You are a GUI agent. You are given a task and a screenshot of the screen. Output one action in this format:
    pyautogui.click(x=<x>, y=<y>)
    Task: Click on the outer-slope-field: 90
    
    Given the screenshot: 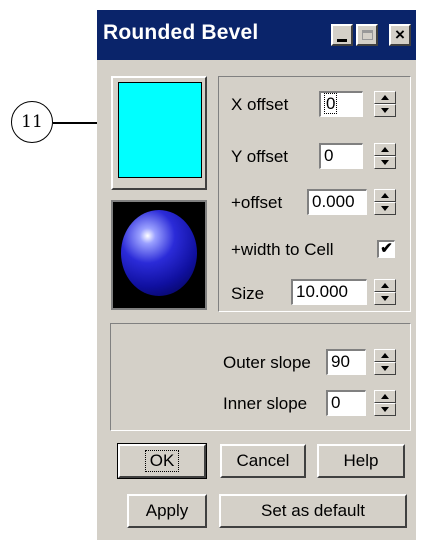 What is the action you would take?
    pyautogui.click(x=346, y=362)
    